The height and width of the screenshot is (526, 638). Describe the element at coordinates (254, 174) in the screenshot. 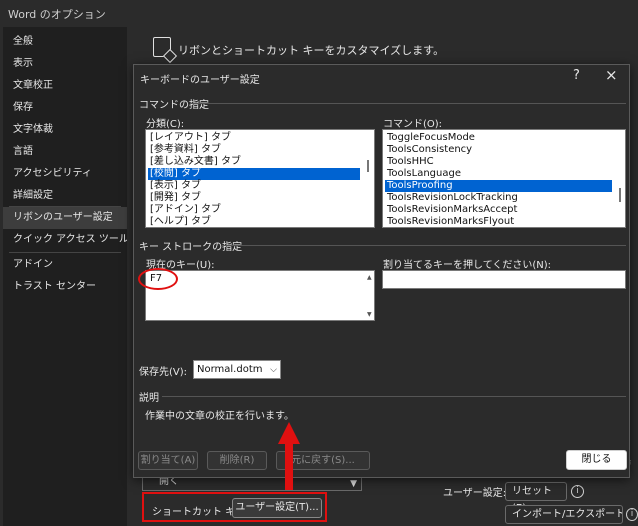

I see `list-item-selected: [校閲] タブ` at that location.